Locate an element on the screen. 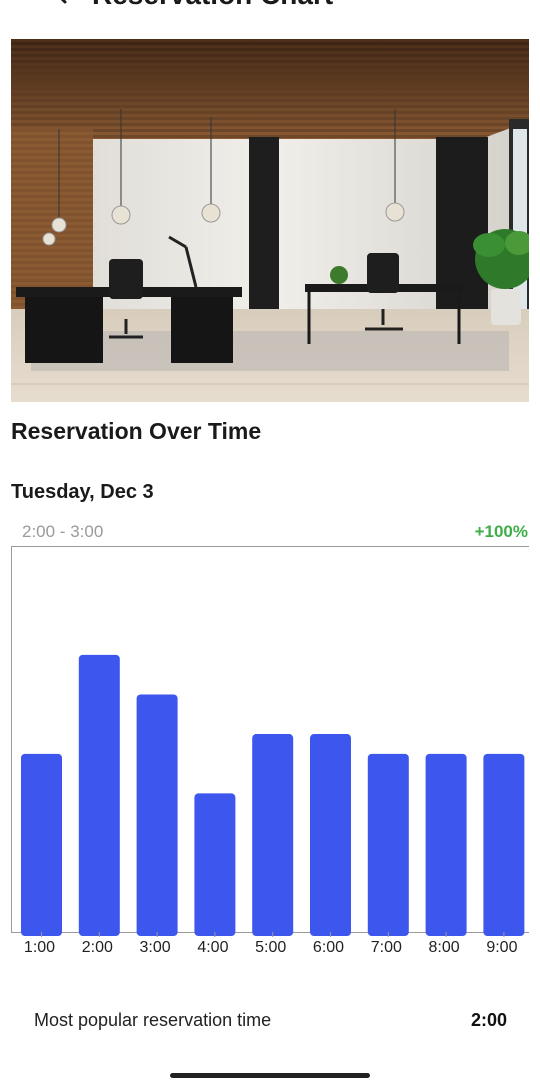 The image size is (540, 1088). selected-range-label: 2:00 - 3:00 is located at coordinates (63, 531).